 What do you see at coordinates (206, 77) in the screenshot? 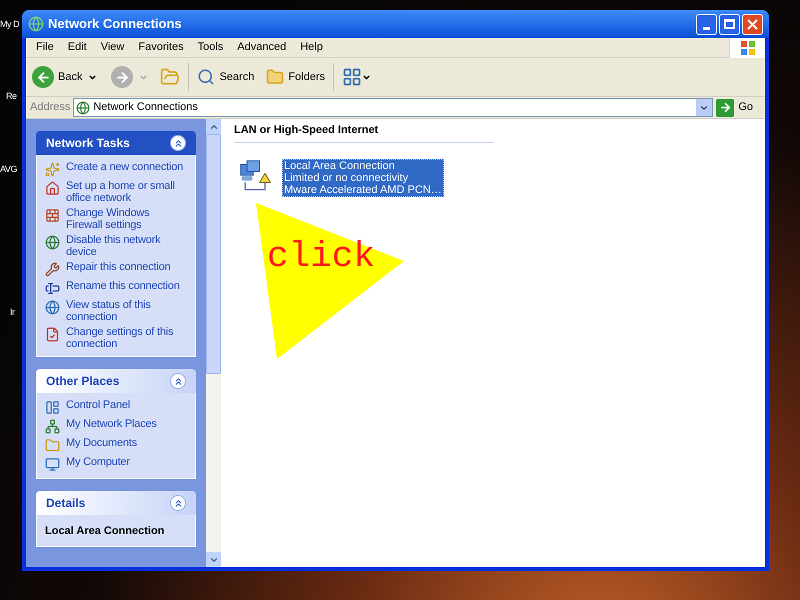
I see `search-icon` at bounding box center [206, 77].